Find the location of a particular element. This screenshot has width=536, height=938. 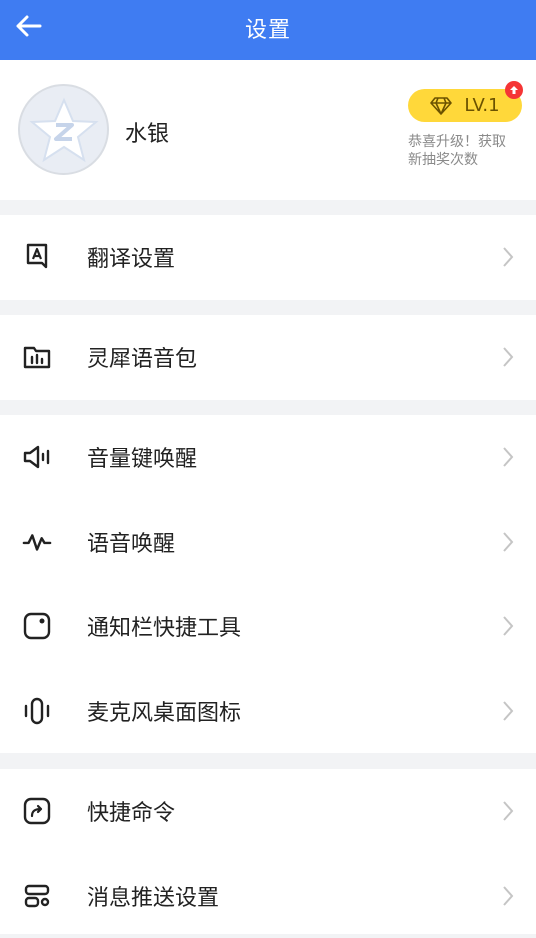

username: 水银 is located at coordinates (147, 132).